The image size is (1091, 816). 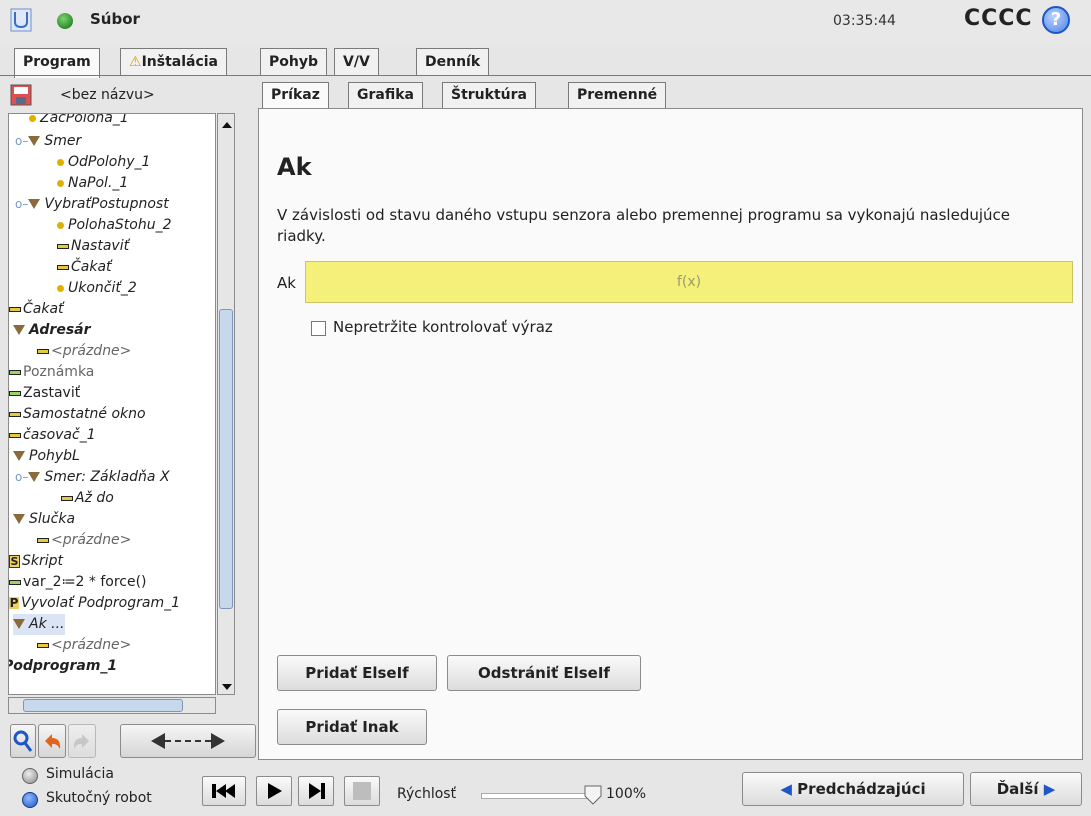 I want to click on file-menu: Súbor, so click(x=115, y=19).